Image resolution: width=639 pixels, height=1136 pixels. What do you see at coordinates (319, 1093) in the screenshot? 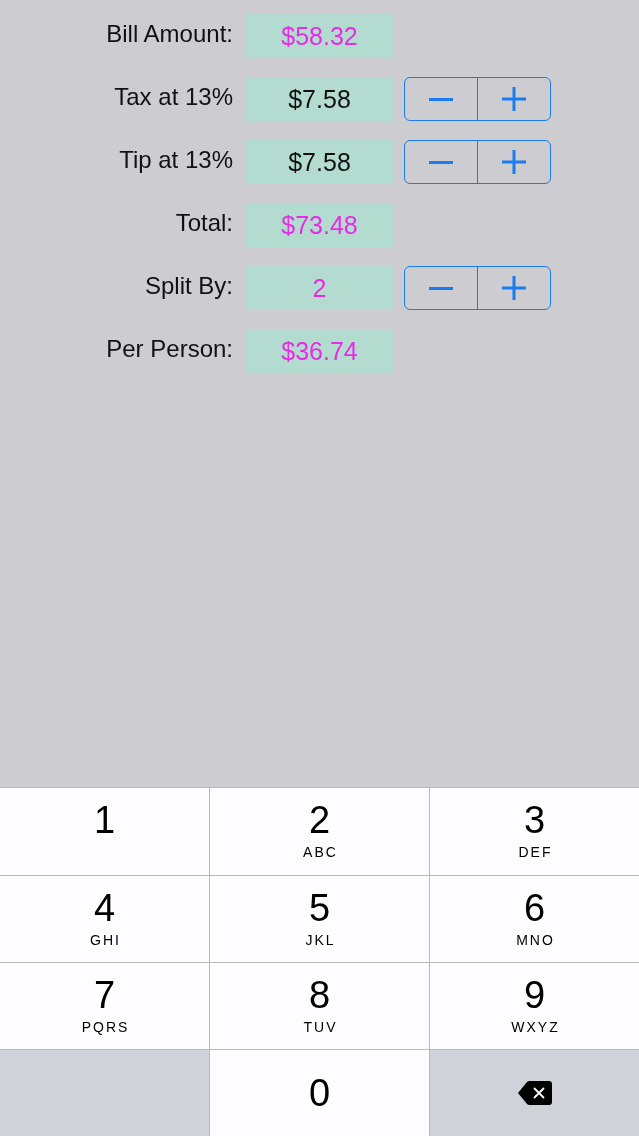
I see `keypad-key: 0` at bounding box center [319, 1093].